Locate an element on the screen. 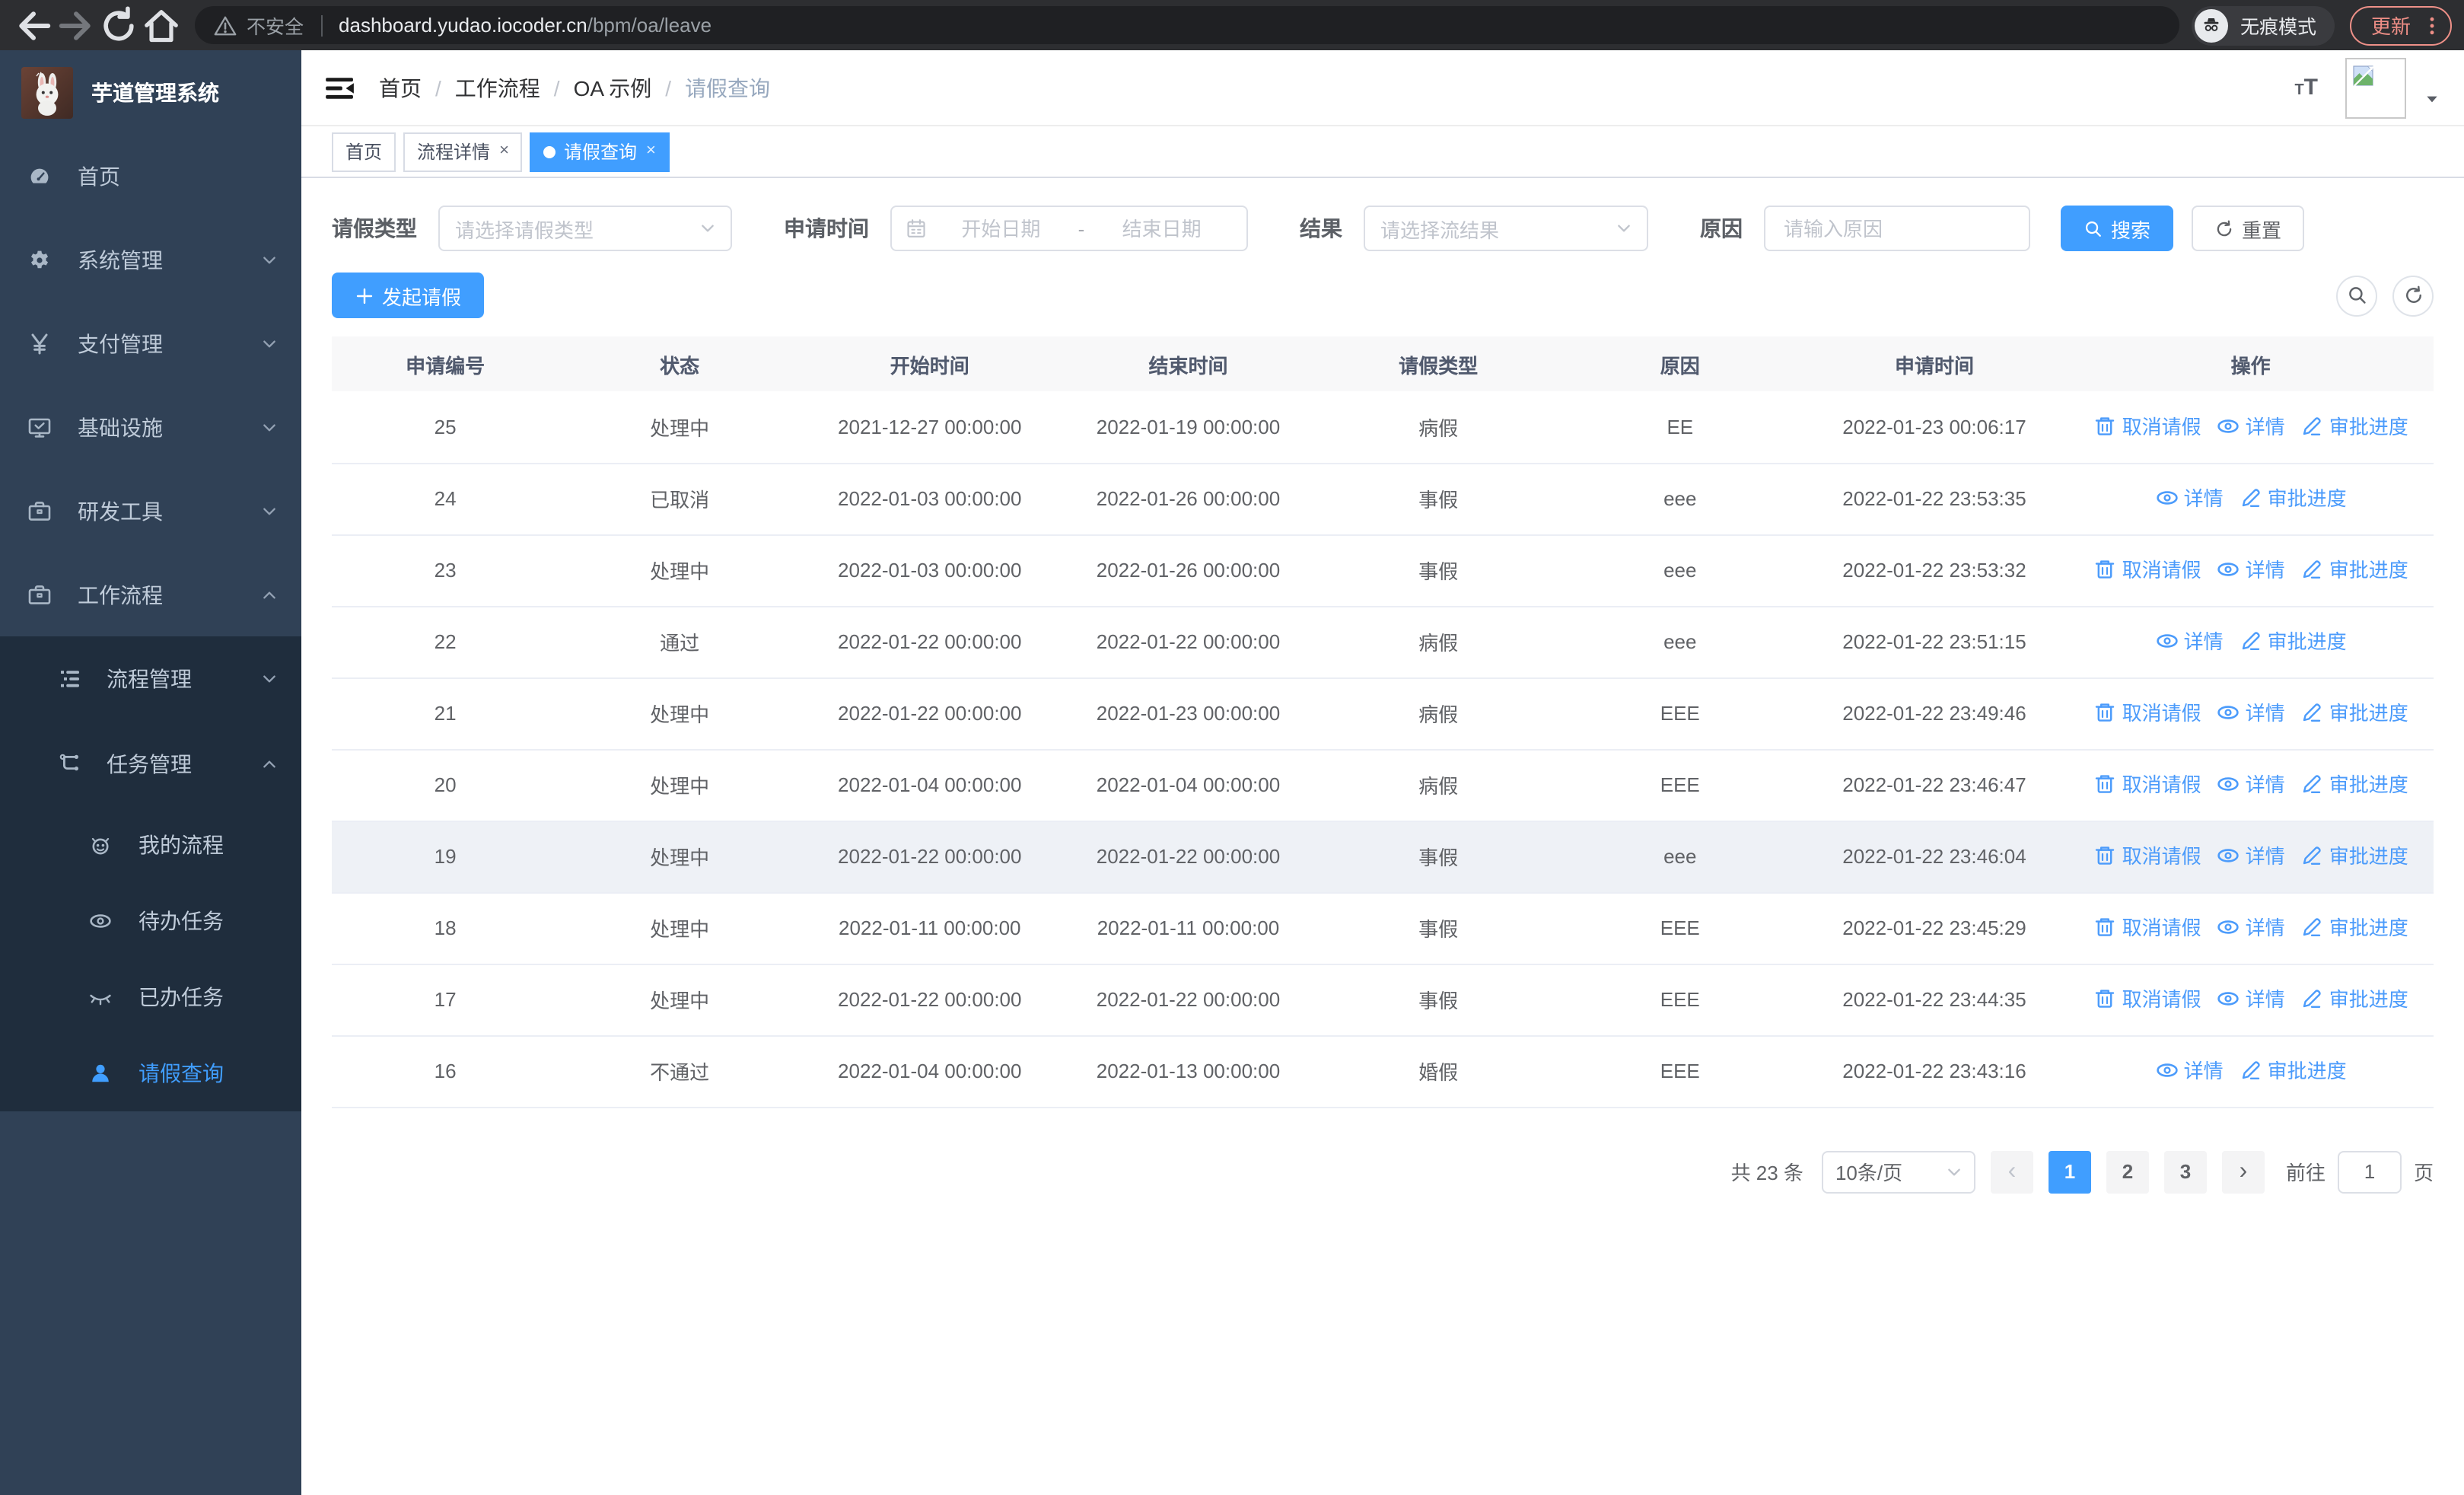 This screenshot has width=2464, height=1495. tab-流程详情: 流程详情 × is located at coordinates (463, 151).